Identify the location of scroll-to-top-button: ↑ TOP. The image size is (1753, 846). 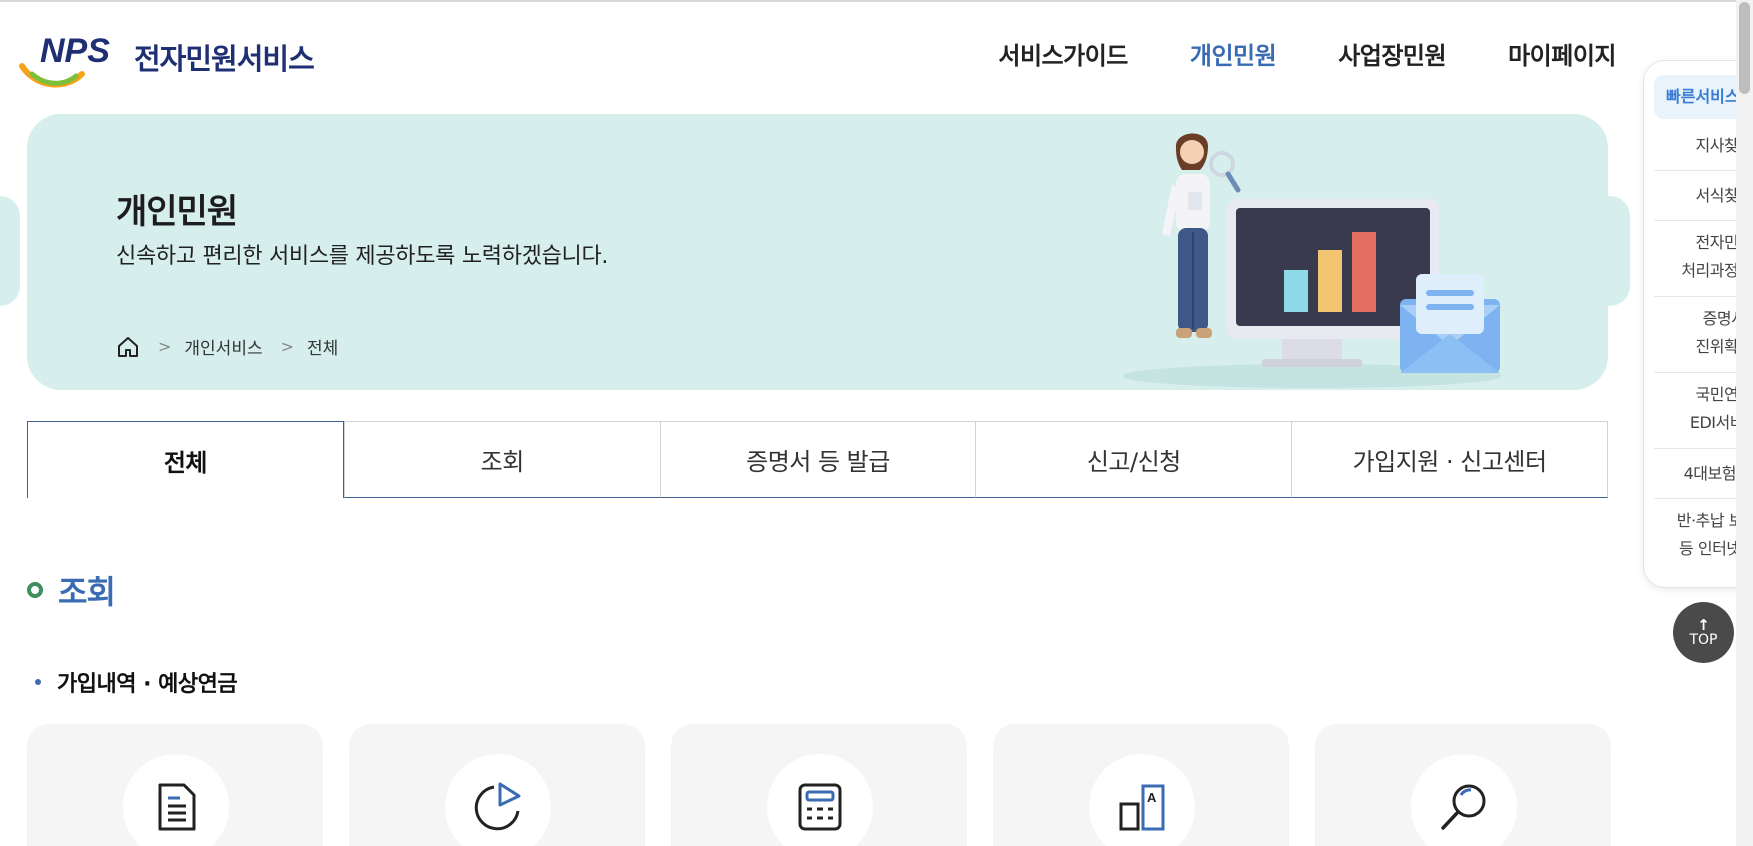
(1703, 632).